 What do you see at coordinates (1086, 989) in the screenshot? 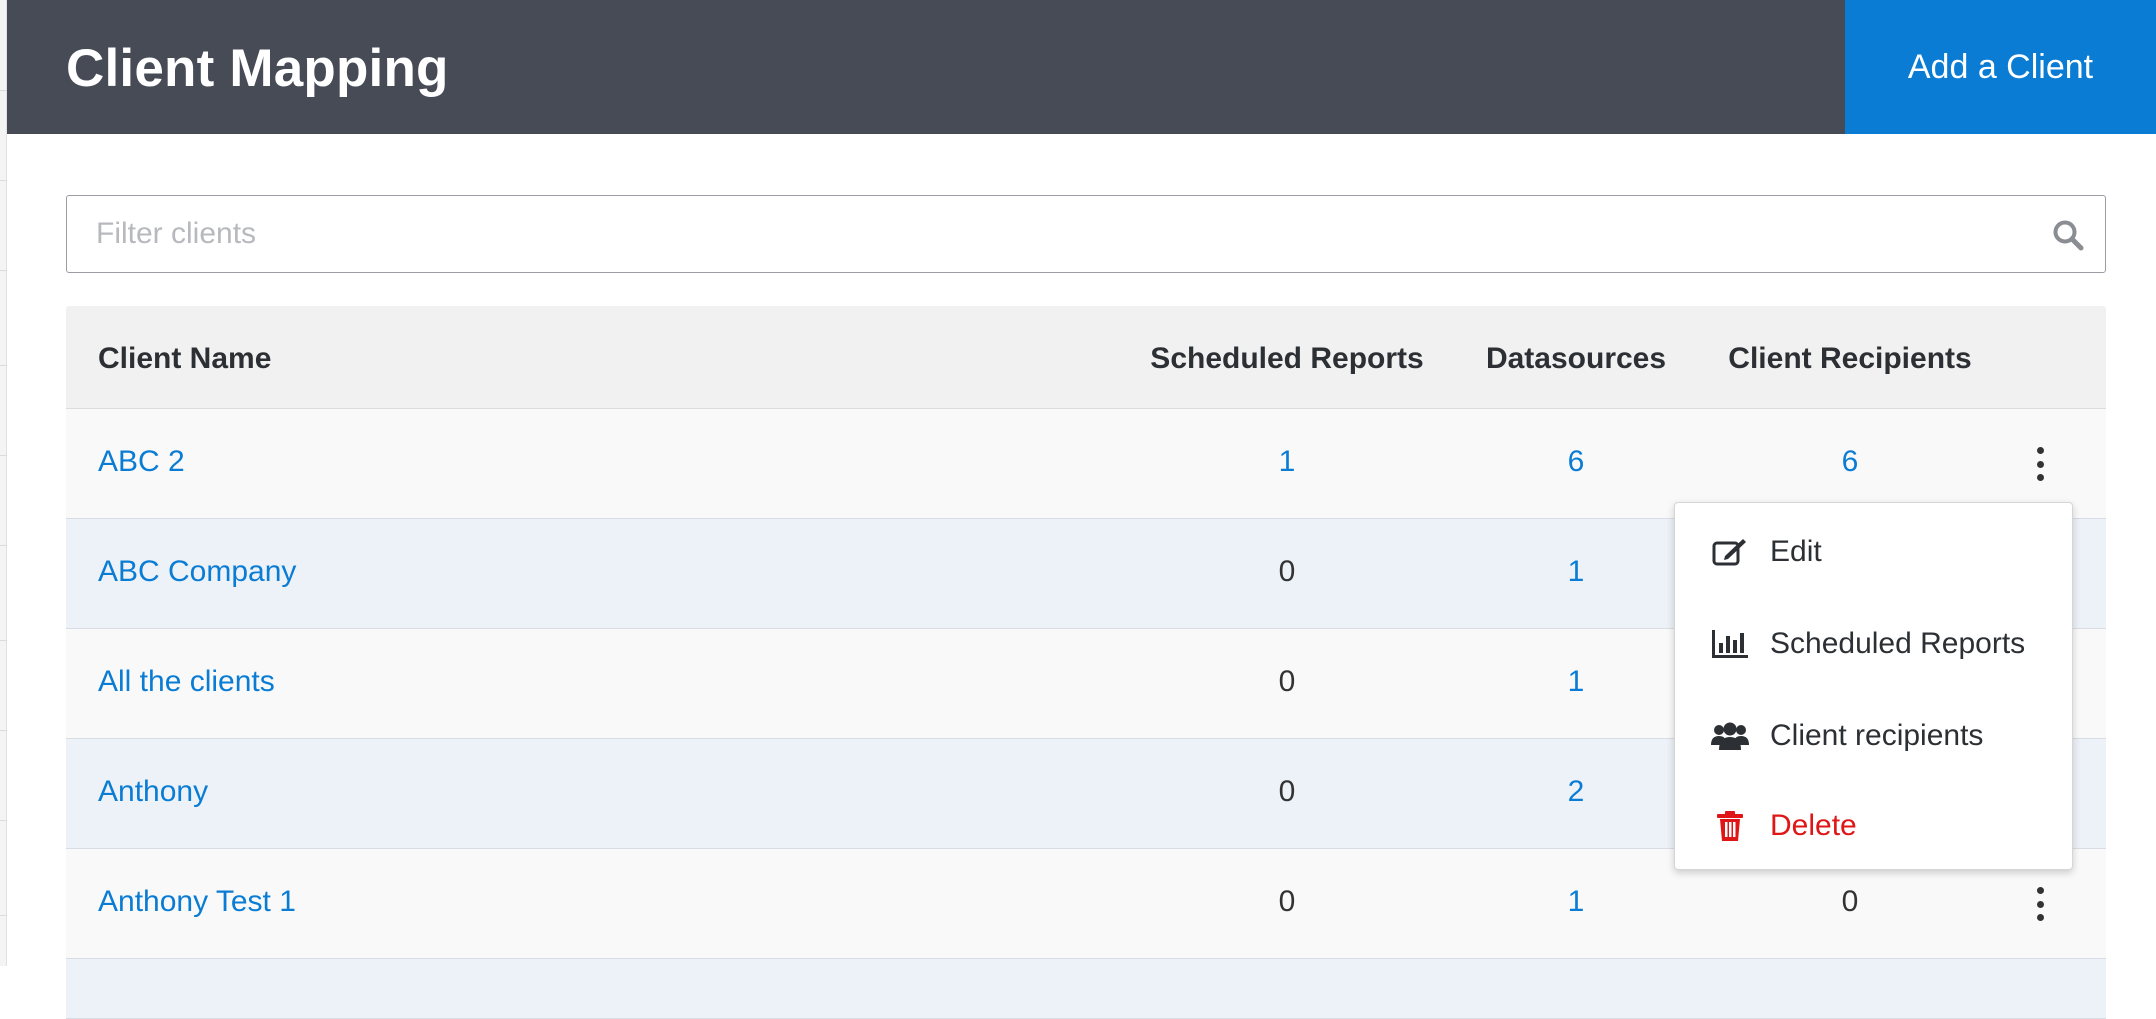
I see `table-row` at bounding box center [1086, 989].